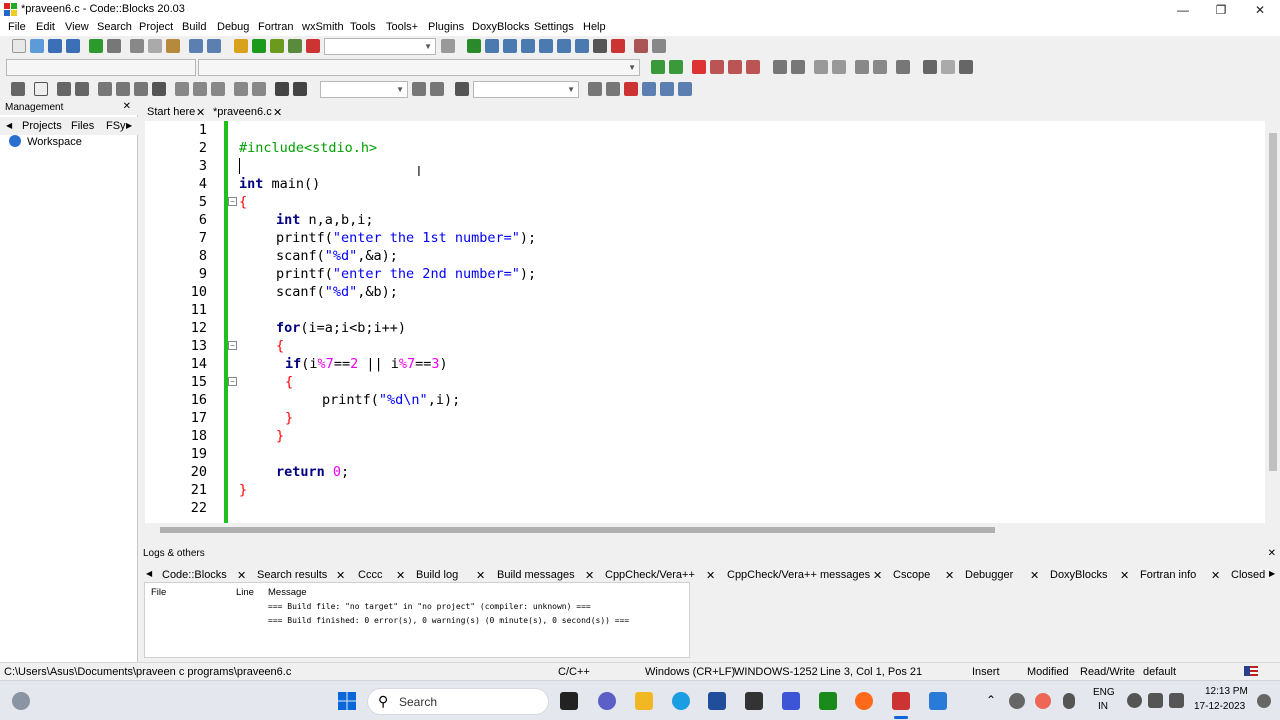  Describe the element at coordinates (1260, 10) in the screenshot. I see `close-window-button: ✕` at that location.